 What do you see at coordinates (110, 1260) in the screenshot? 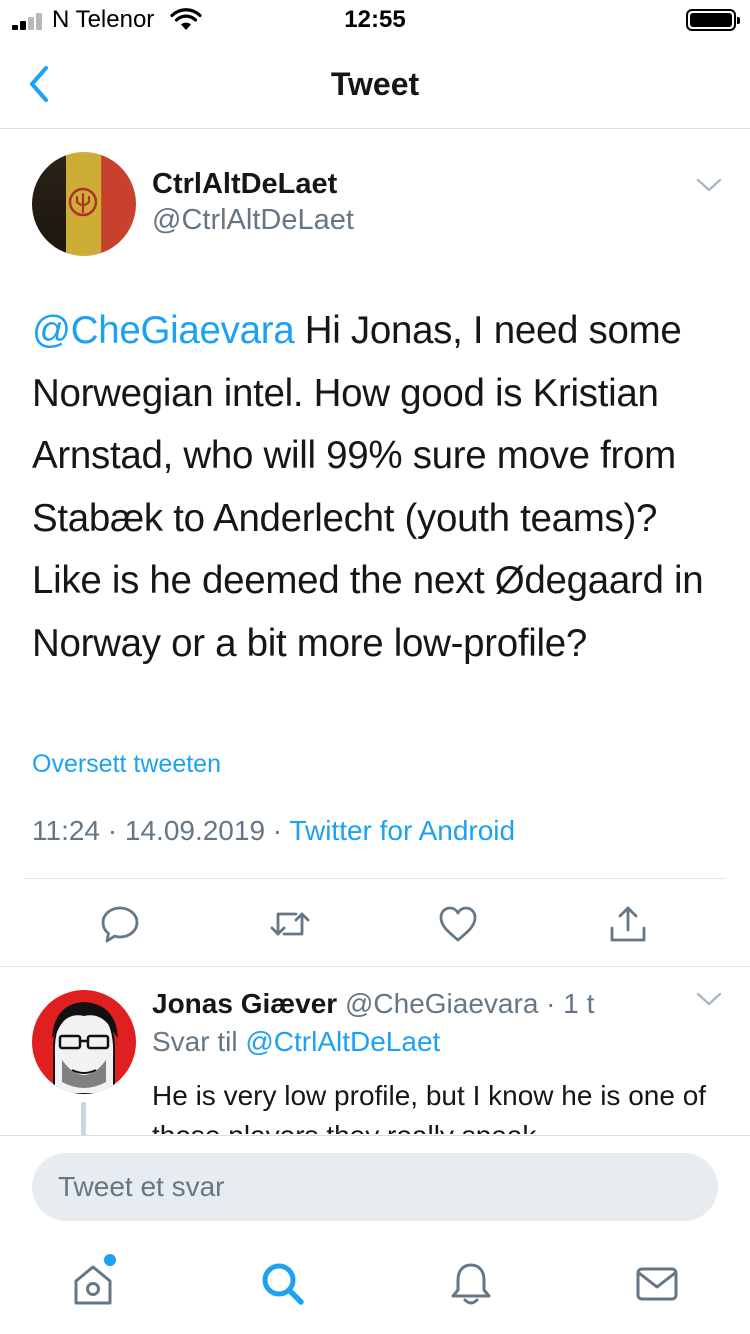
I see `home-notification-dot` at bounding box center [110, 1260].